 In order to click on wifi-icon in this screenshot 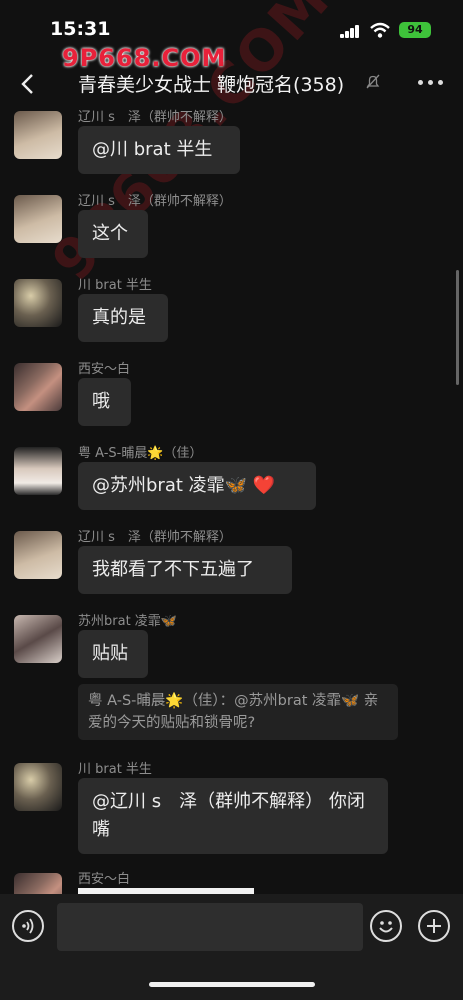, I will do `click(380, 30)`.